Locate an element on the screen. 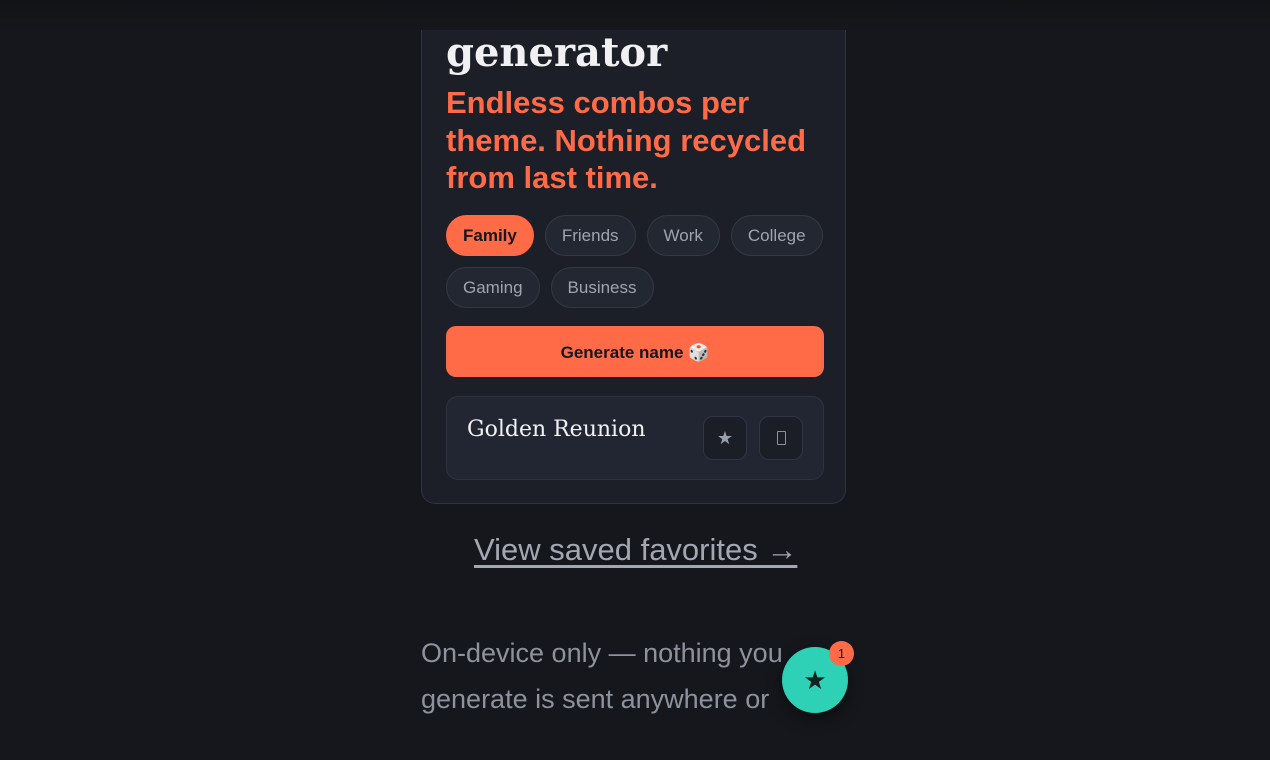 This screenshot has width=1270, height=760. chip-gaming: Gaming is located at coordinates (493, 287).